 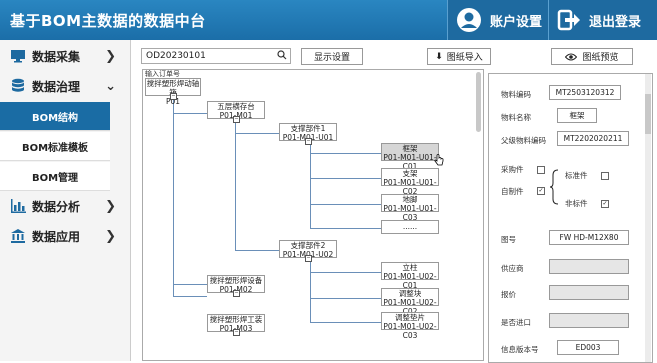 I want to click on price-field, so click(x=589, y=292).